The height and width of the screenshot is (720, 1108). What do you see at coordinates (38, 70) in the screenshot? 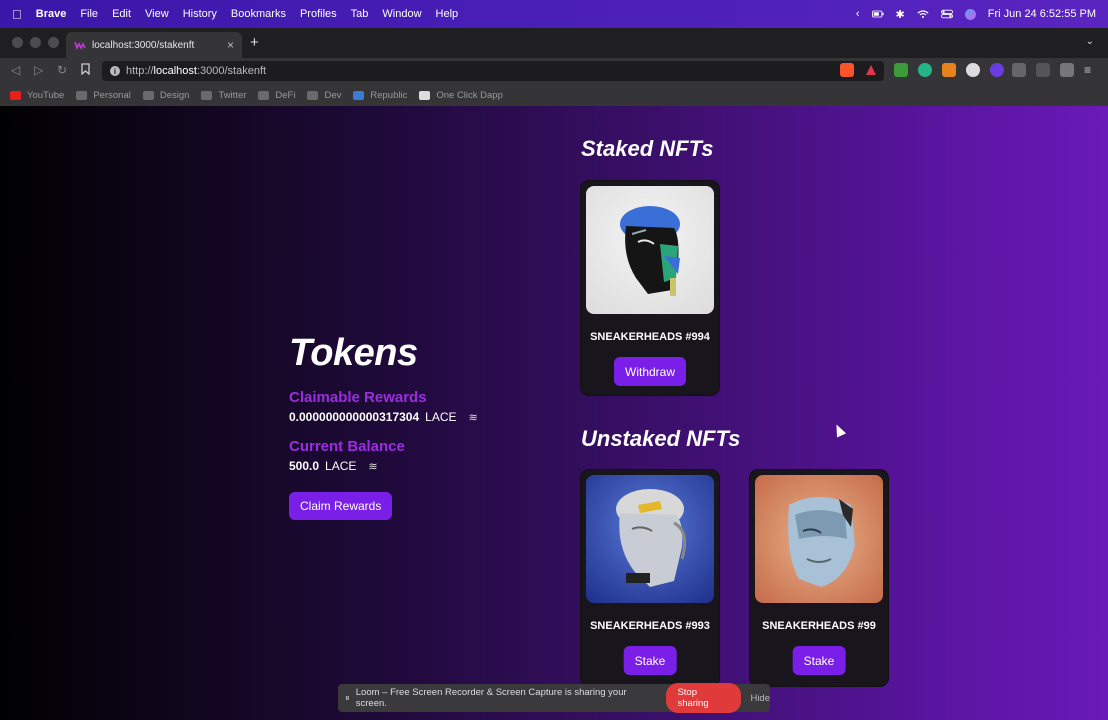
I see `forward-button: ▷` at bounding box center [38, 70].